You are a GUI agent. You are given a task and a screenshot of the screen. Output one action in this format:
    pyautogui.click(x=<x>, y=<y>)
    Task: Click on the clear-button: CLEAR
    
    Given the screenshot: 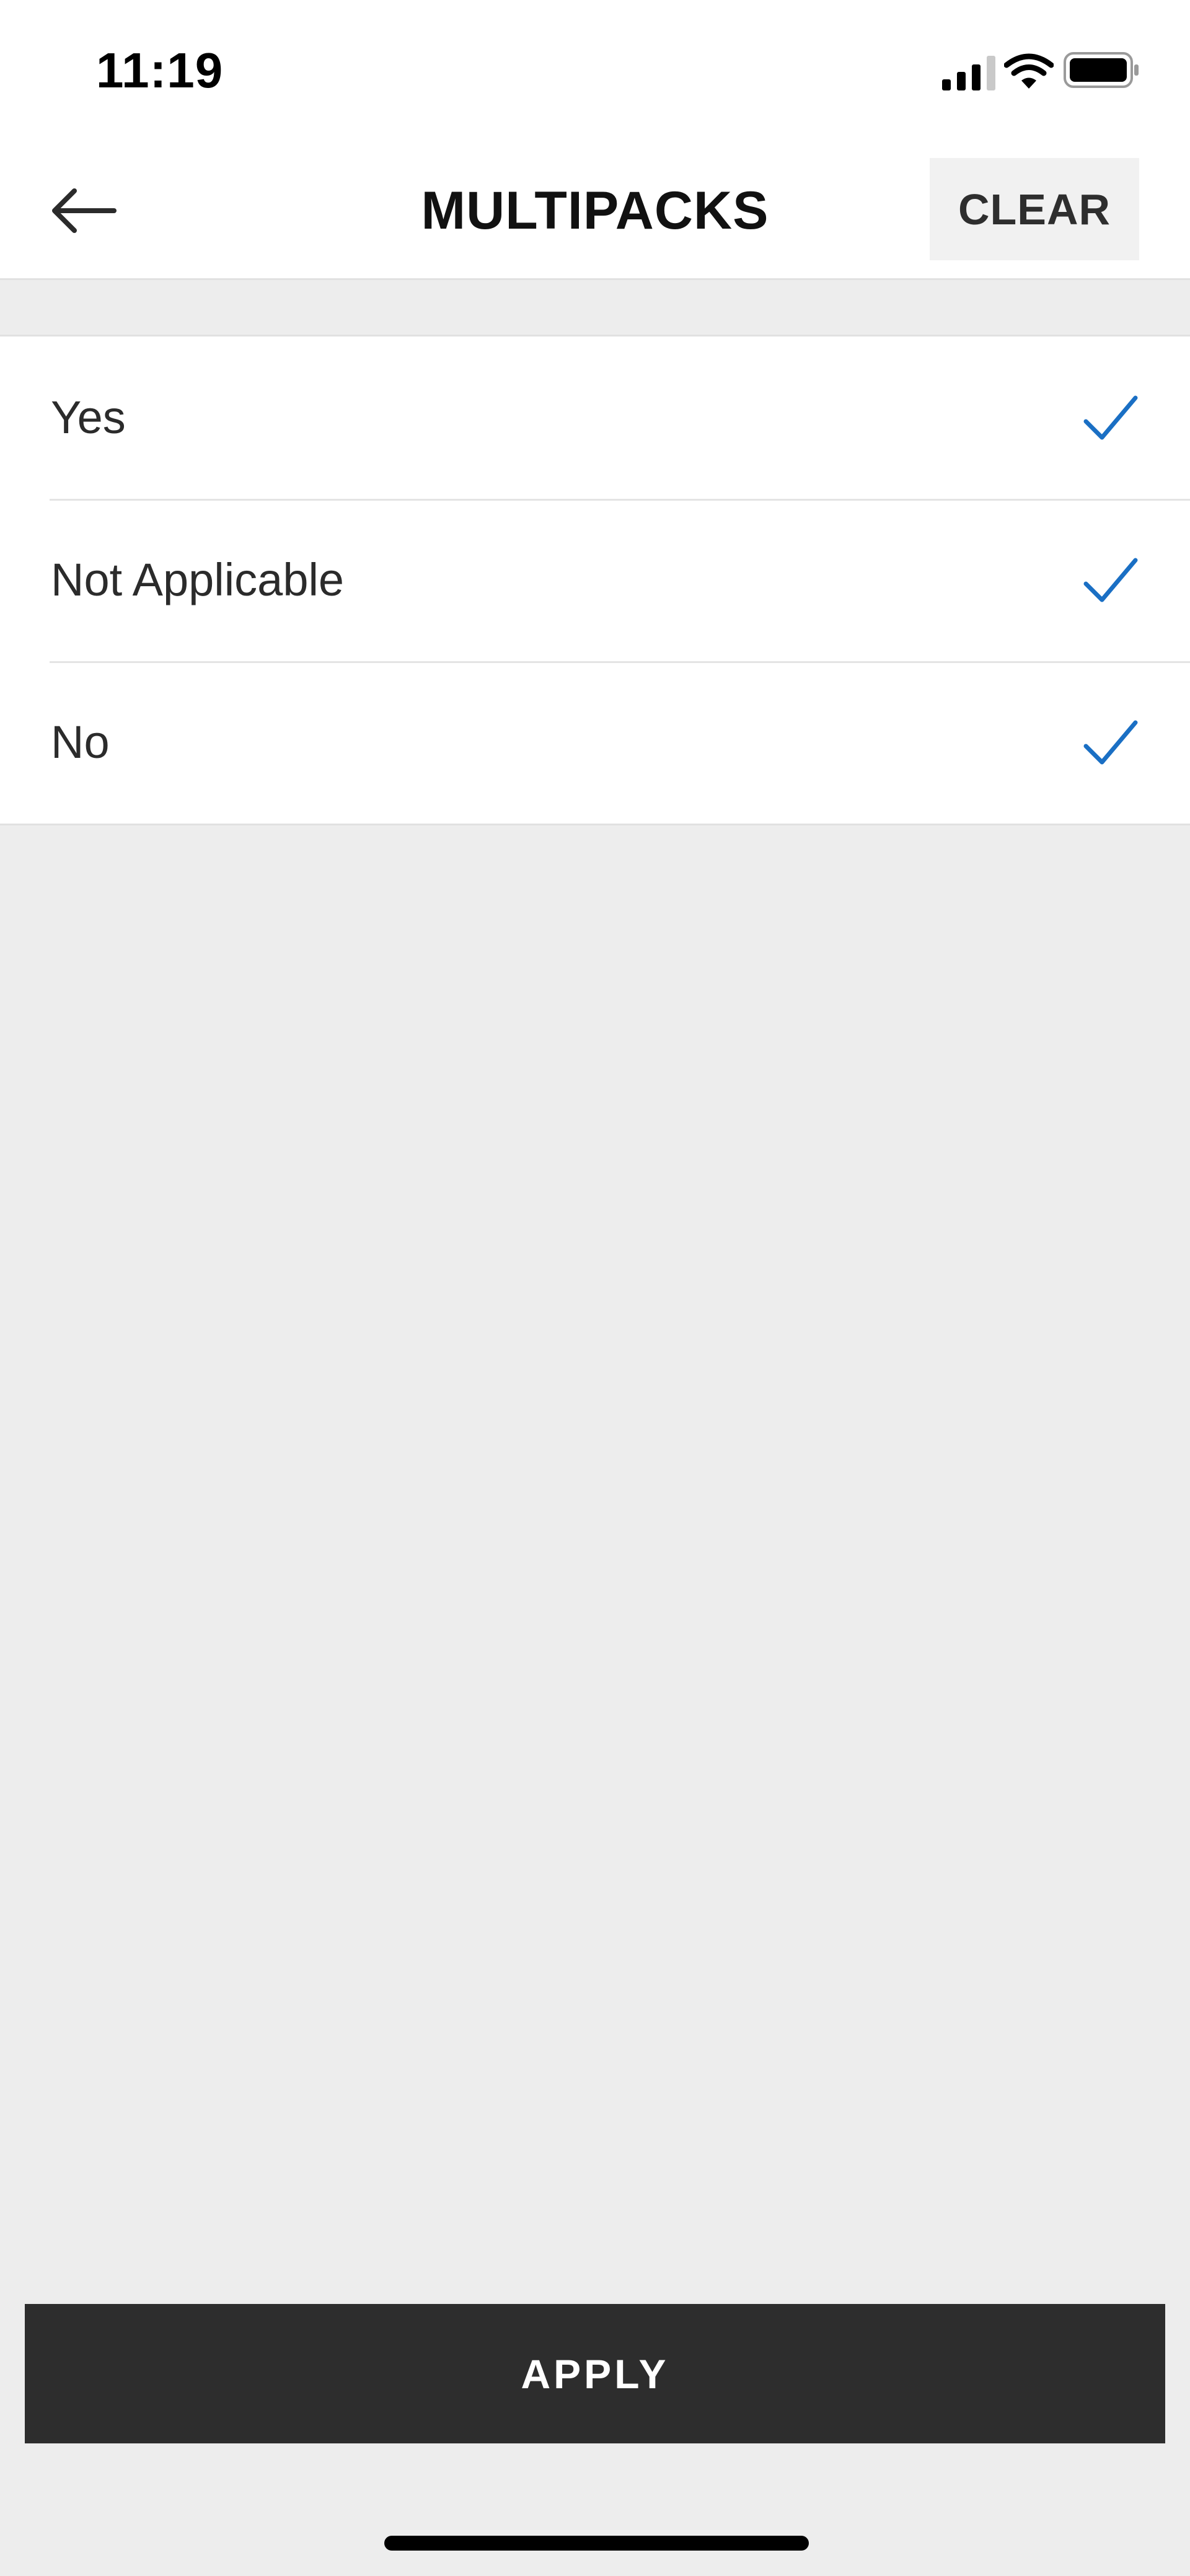 What is the action you would take?
    pyautogui.click(x=1034, y=209)
    